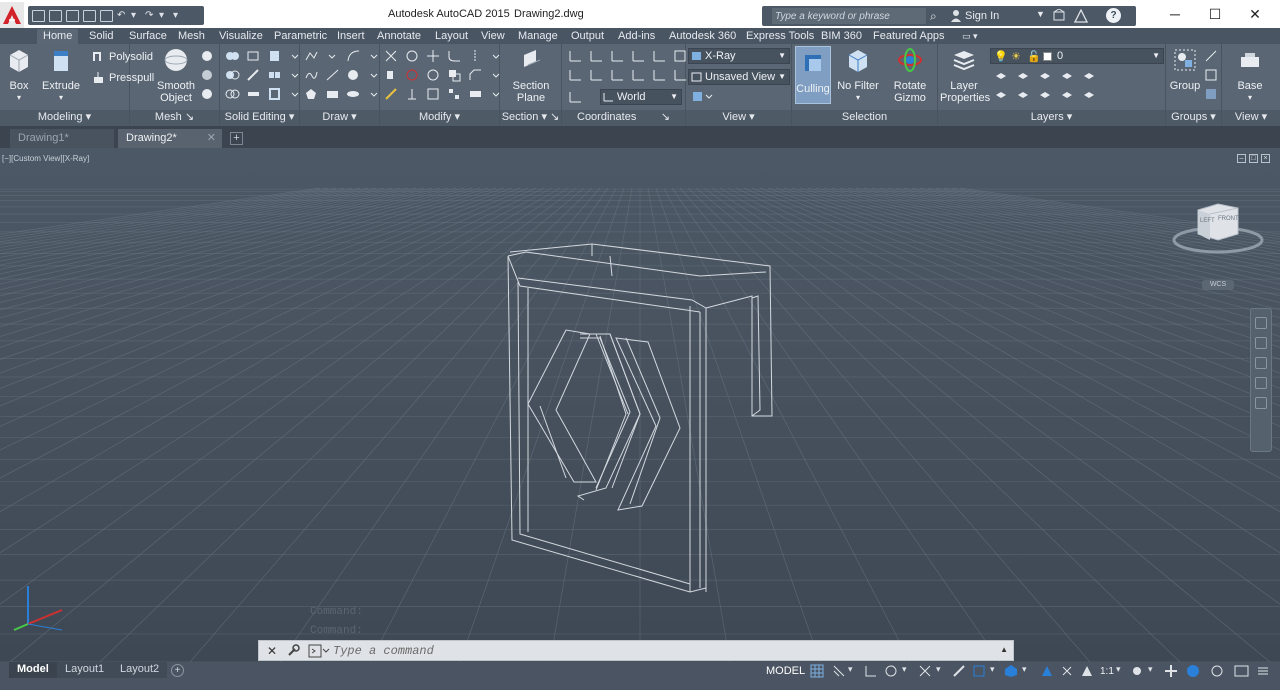 The width and height of the screenshot is (1280, 690). Describe the element at coordinates (1211, 94) in the screenshot. I see `group-selection-icon` at that location.